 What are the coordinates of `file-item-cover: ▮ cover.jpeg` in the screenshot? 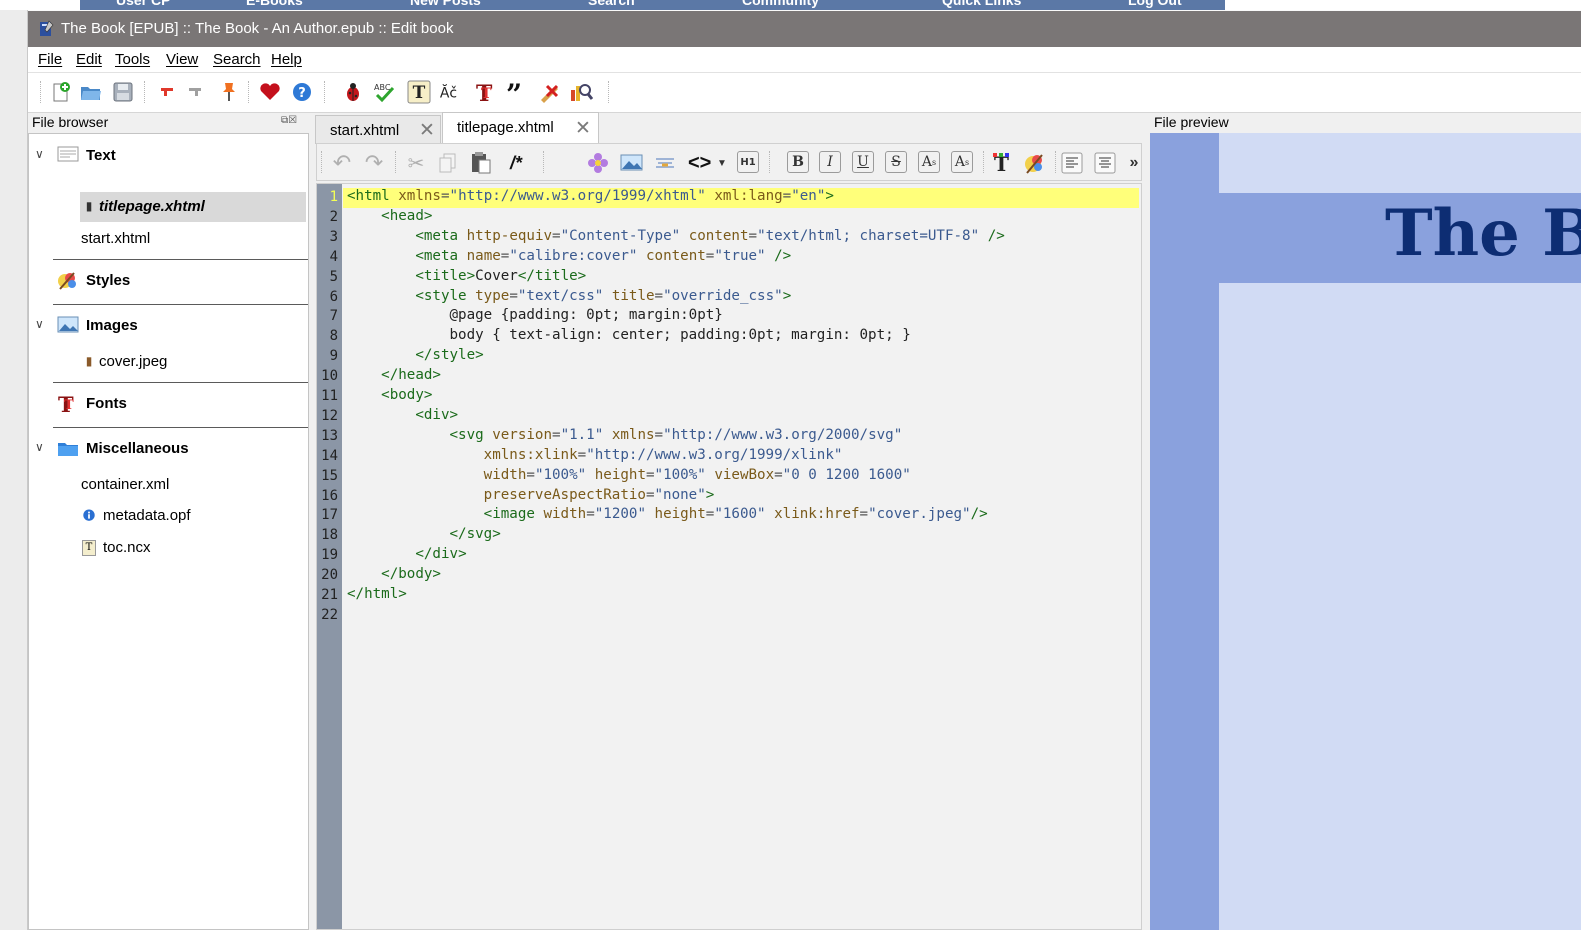 It's located at (193, 362).